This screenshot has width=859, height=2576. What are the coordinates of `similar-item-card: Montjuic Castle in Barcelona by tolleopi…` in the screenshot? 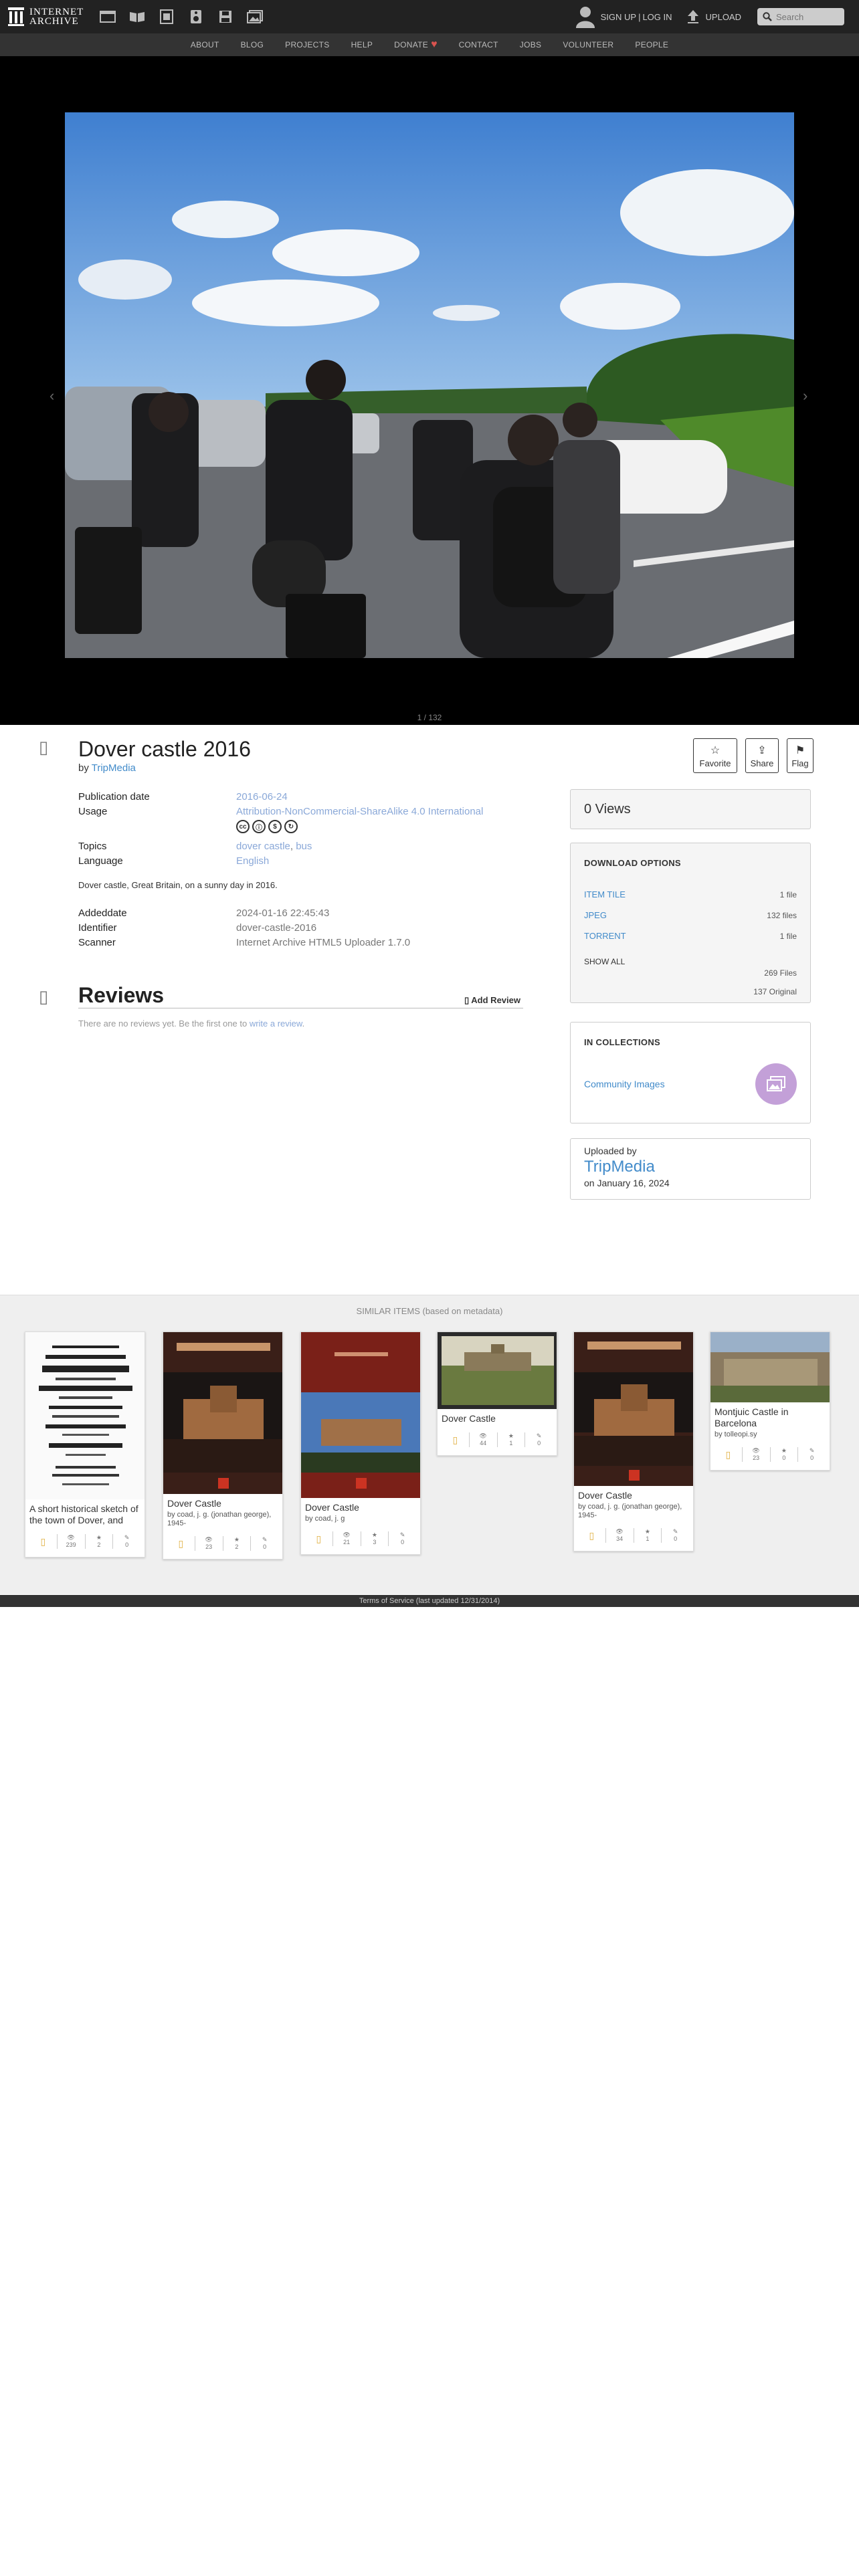 It's located at (770, 1401).